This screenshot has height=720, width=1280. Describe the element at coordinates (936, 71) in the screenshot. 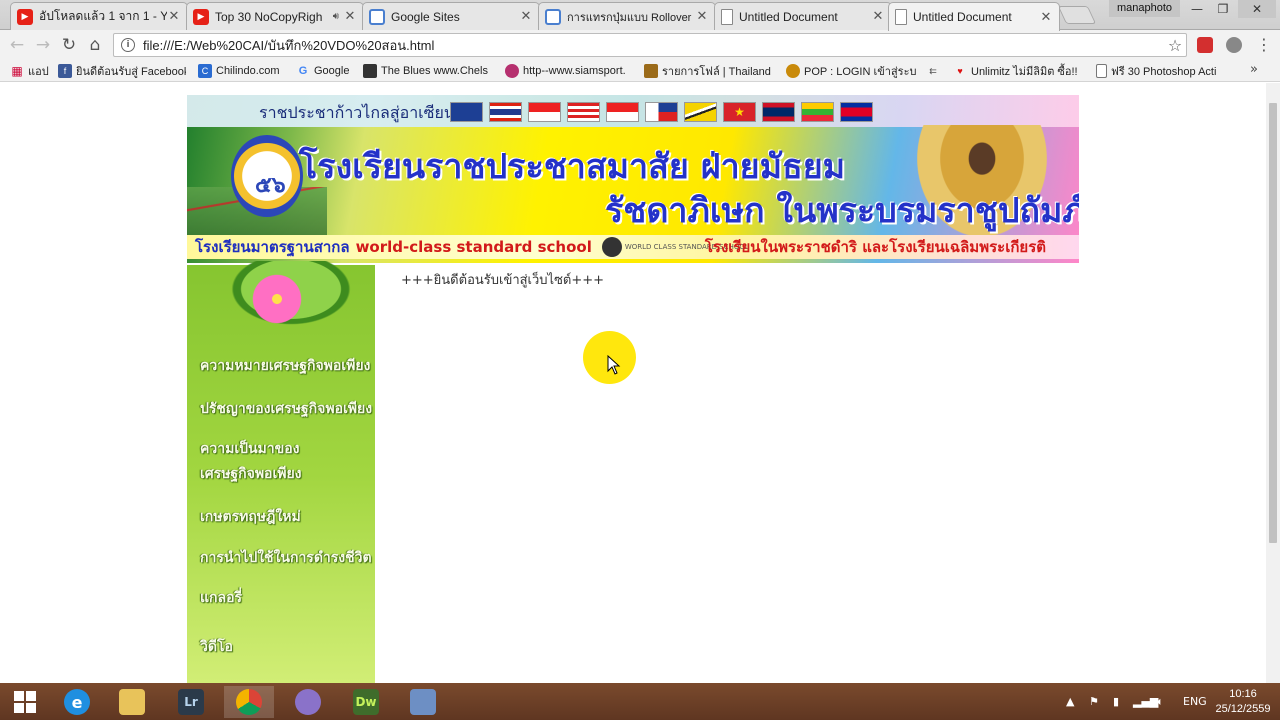

I see `bookmark-arrow: ⇇` at that location.